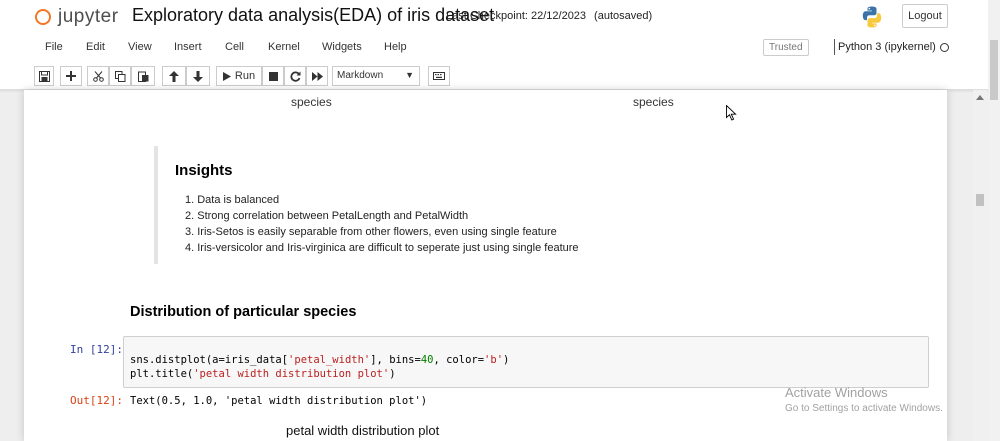 This screenshot has width=1000, height=441. I want to click on paste-button, so click(143, 76).